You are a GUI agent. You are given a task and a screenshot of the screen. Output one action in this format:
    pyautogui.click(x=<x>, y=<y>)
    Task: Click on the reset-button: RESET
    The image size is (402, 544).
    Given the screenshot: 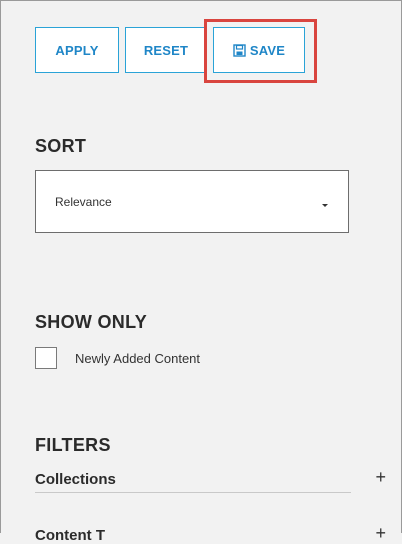 What is the action you would take?
    pyautogui.click(x=166, y=50)
    